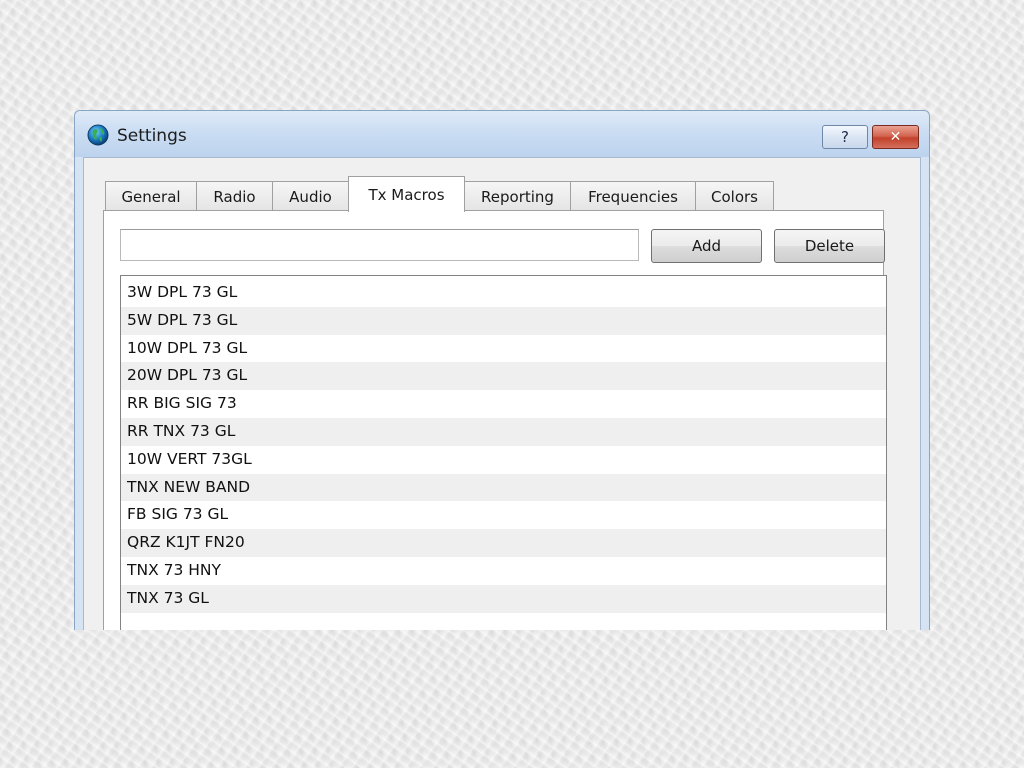 The height and width of the screenshot is (768, 1024). What do you see at coordinates (503, 571) in the screenshot?
I see `list-item: TNX 73 HNY` at bounding box center [503, 571].